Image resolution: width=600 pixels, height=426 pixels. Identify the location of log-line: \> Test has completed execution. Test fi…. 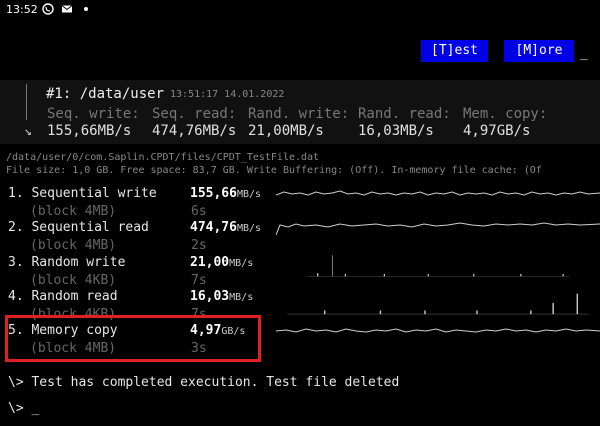
(204, 382).